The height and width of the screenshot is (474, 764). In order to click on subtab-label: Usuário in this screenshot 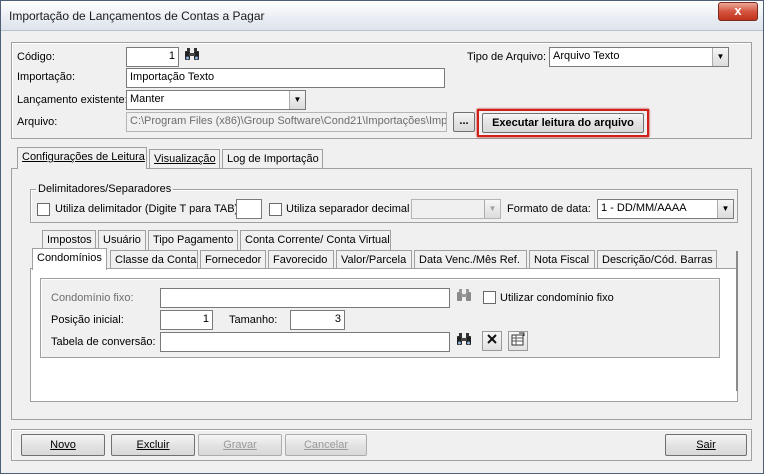, I will do `click(122, 240)`.